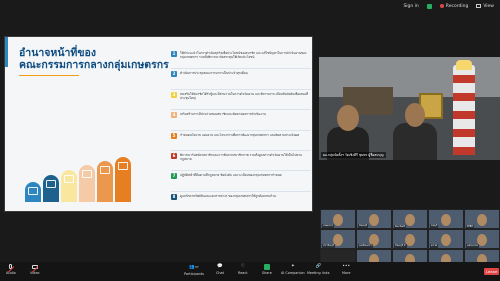 The image size is (500, 281). What do you see at coordinates (346, 273) in the screenshot?
I see `more-label: More` at bounding box center [346, 273].